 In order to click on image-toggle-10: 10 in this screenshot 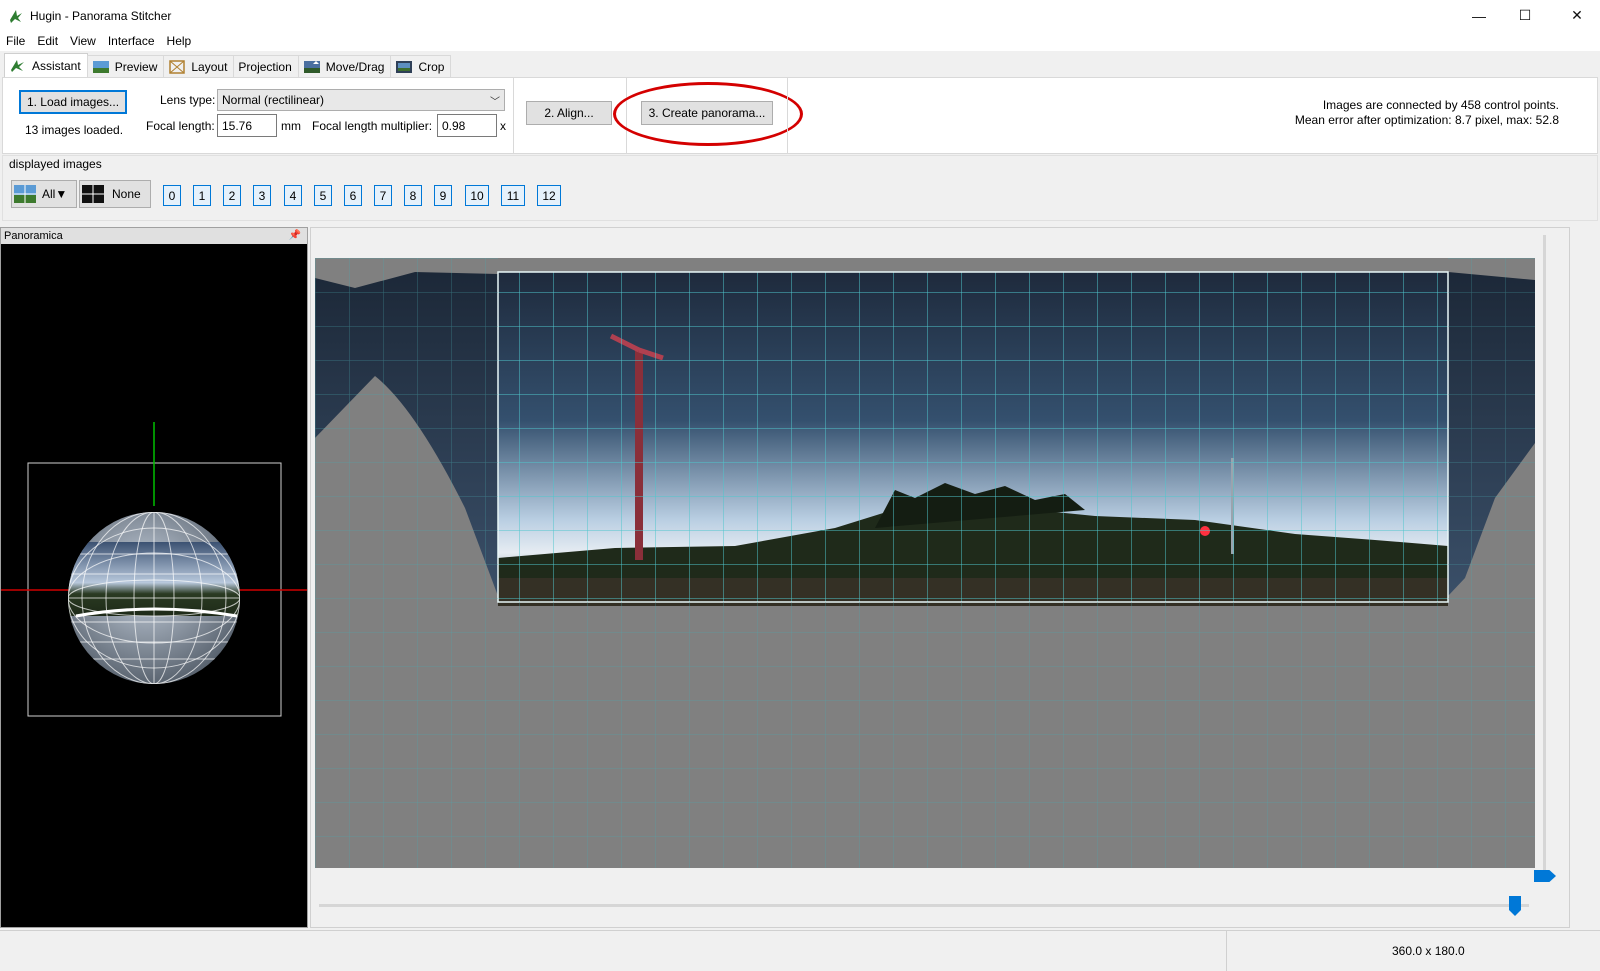, I will do `click(477, 195)`.